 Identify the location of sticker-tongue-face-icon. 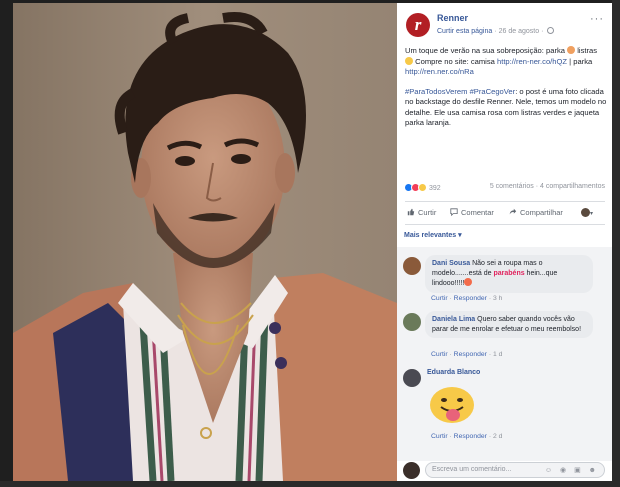
(452, 405).